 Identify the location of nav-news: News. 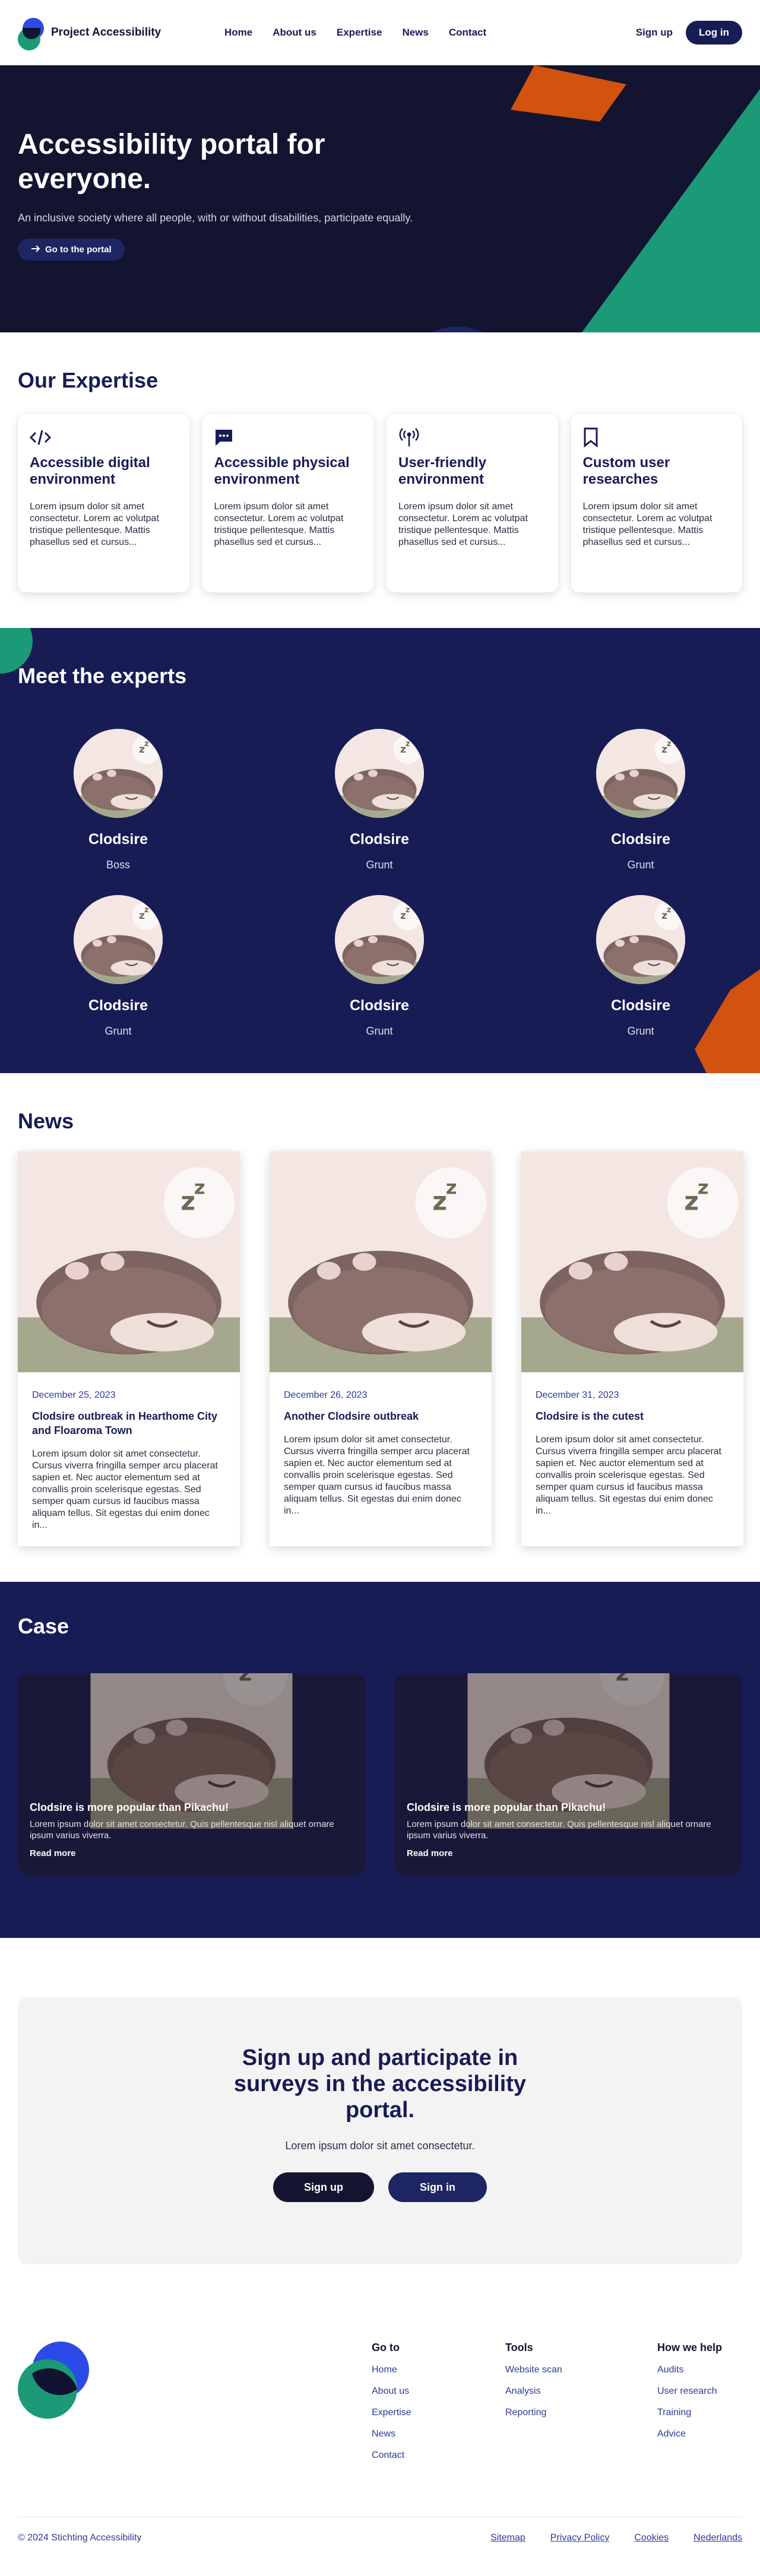
(415, 33).